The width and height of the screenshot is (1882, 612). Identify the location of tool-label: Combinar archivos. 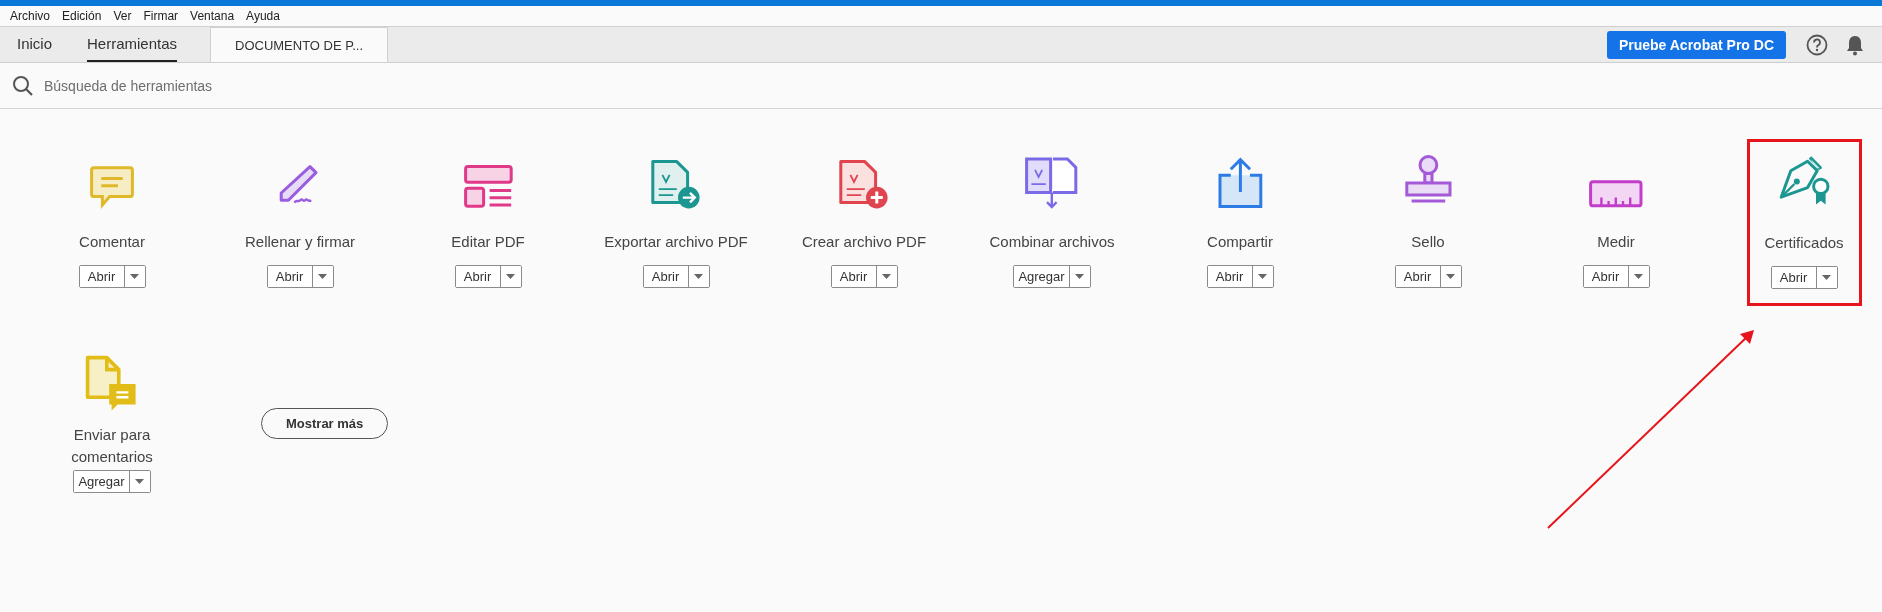
(1052, 242).